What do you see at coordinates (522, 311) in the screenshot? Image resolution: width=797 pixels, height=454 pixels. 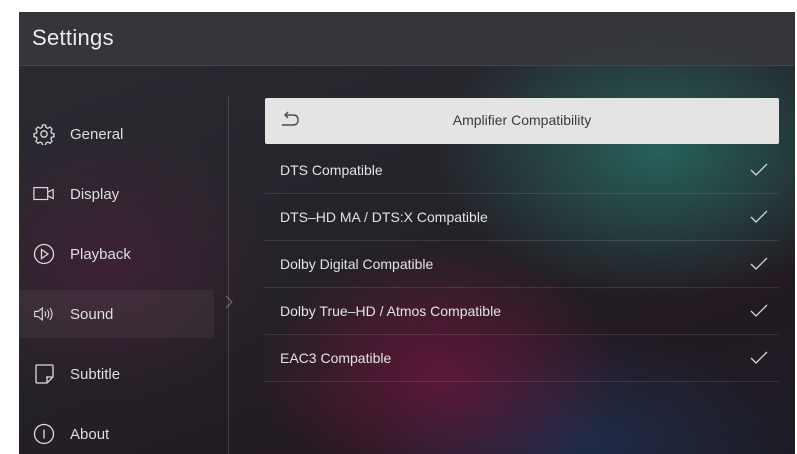 I see `option-dolby-truehd: Dolby True–HD / Atmos Compatible` at bounding box center [522, 311].